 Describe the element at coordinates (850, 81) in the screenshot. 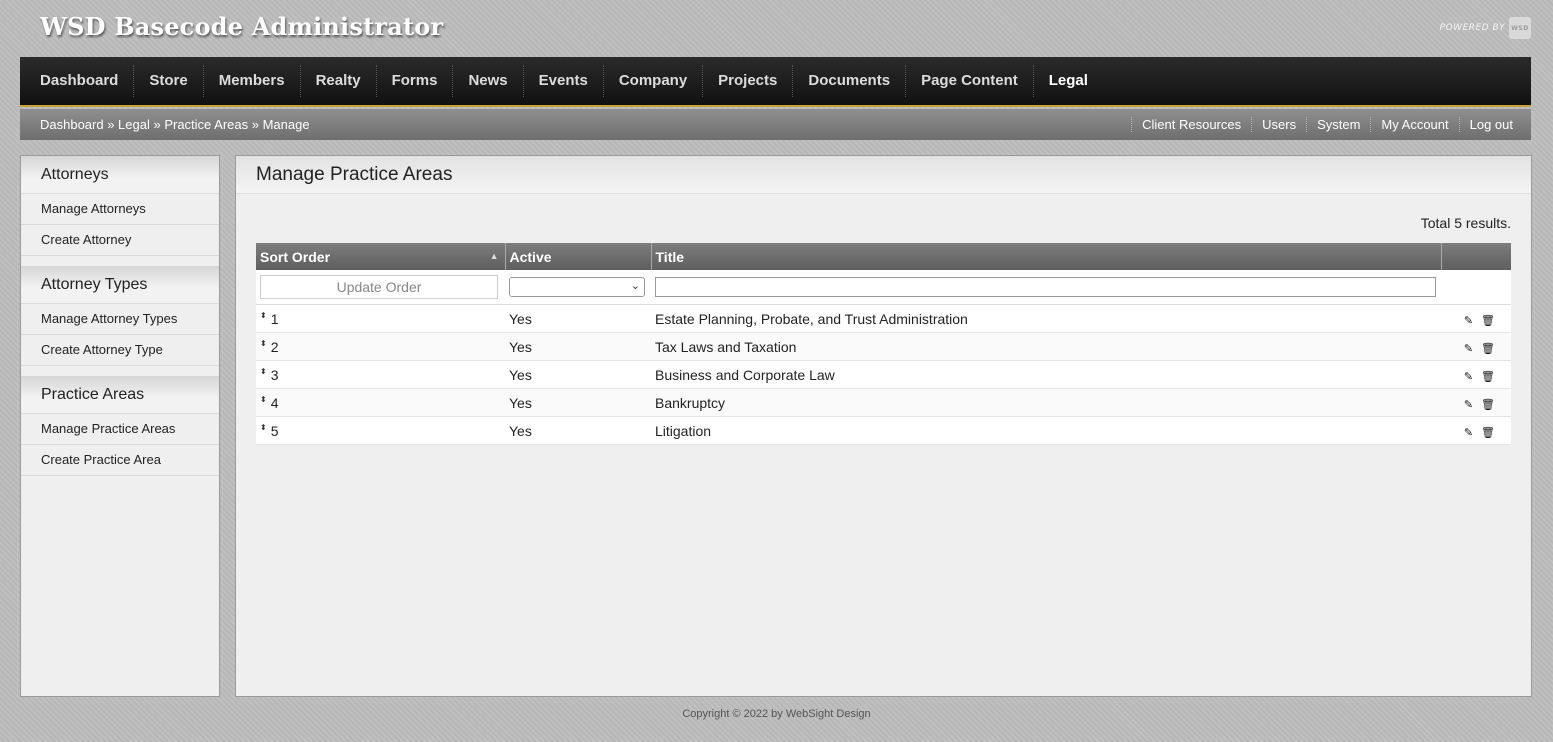

I see `nav-documents: Documents` at that location.